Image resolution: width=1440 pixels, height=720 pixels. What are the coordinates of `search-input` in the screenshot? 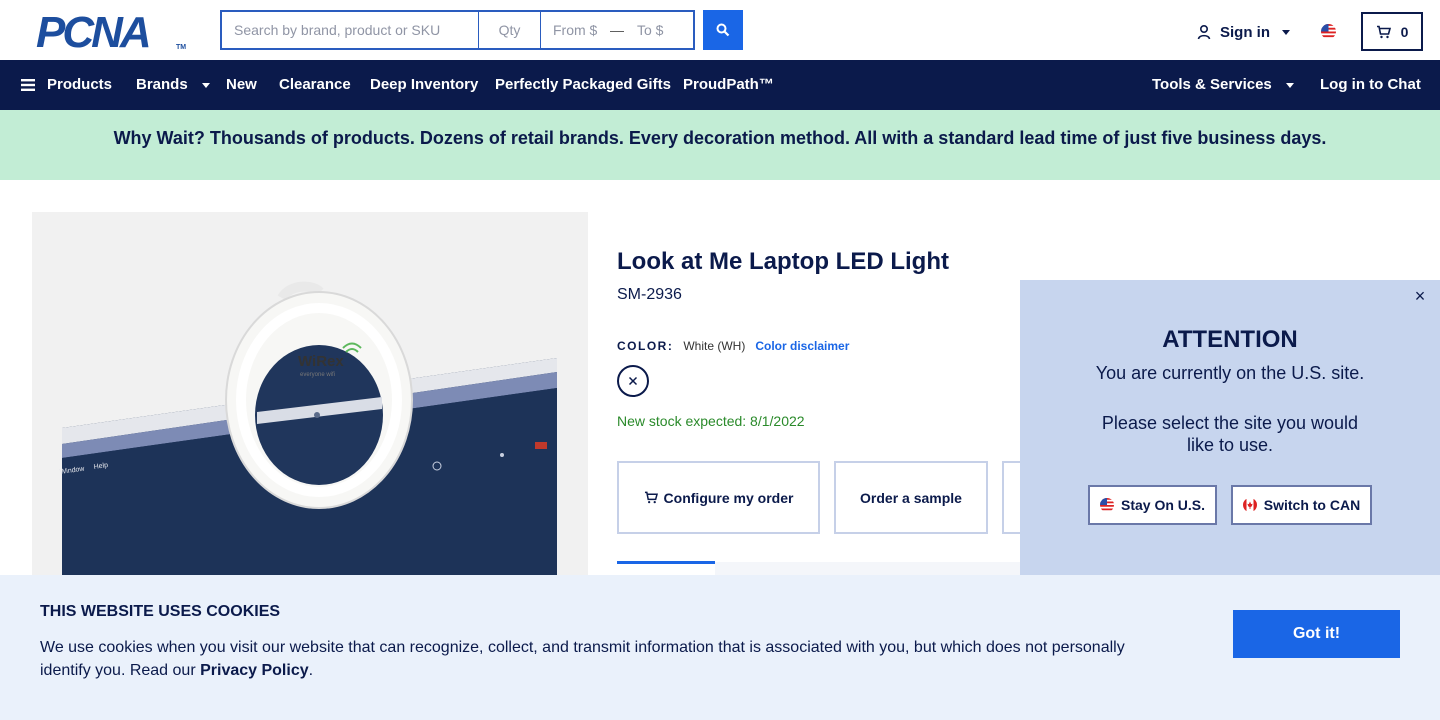 It's located at (350, 30).